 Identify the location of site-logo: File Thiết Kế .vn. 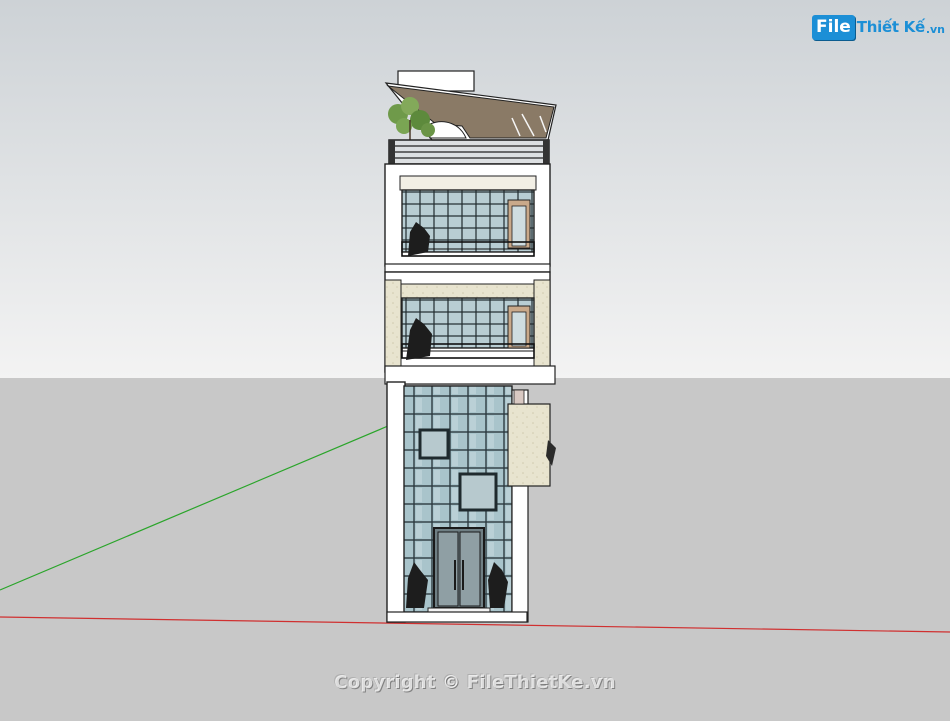
(878, 27).